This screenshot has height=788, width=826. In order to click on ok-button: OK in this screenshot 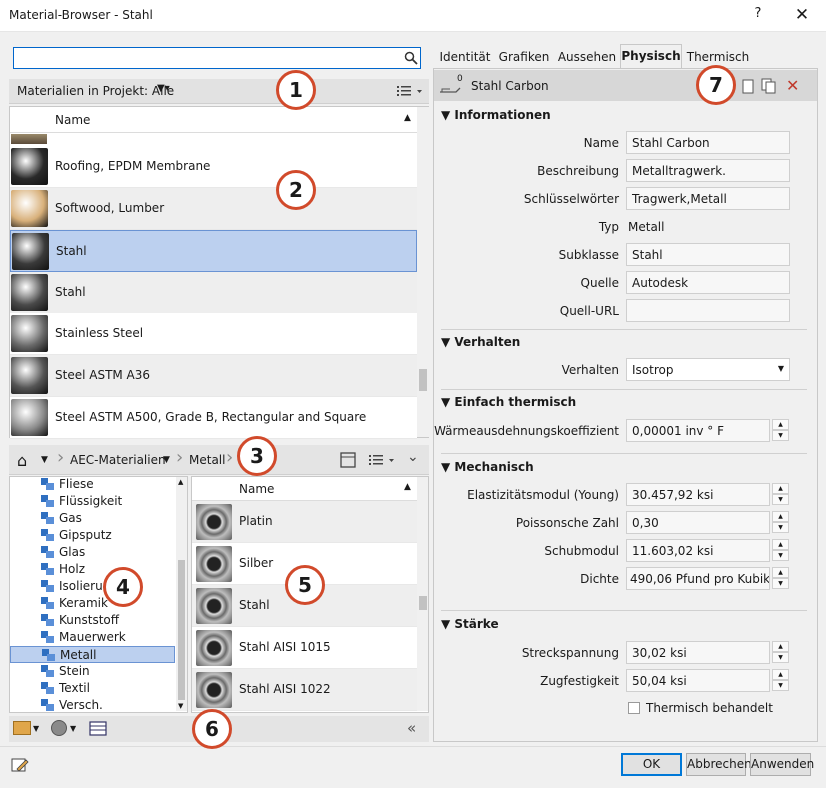, I will do `click(651, 764)`.